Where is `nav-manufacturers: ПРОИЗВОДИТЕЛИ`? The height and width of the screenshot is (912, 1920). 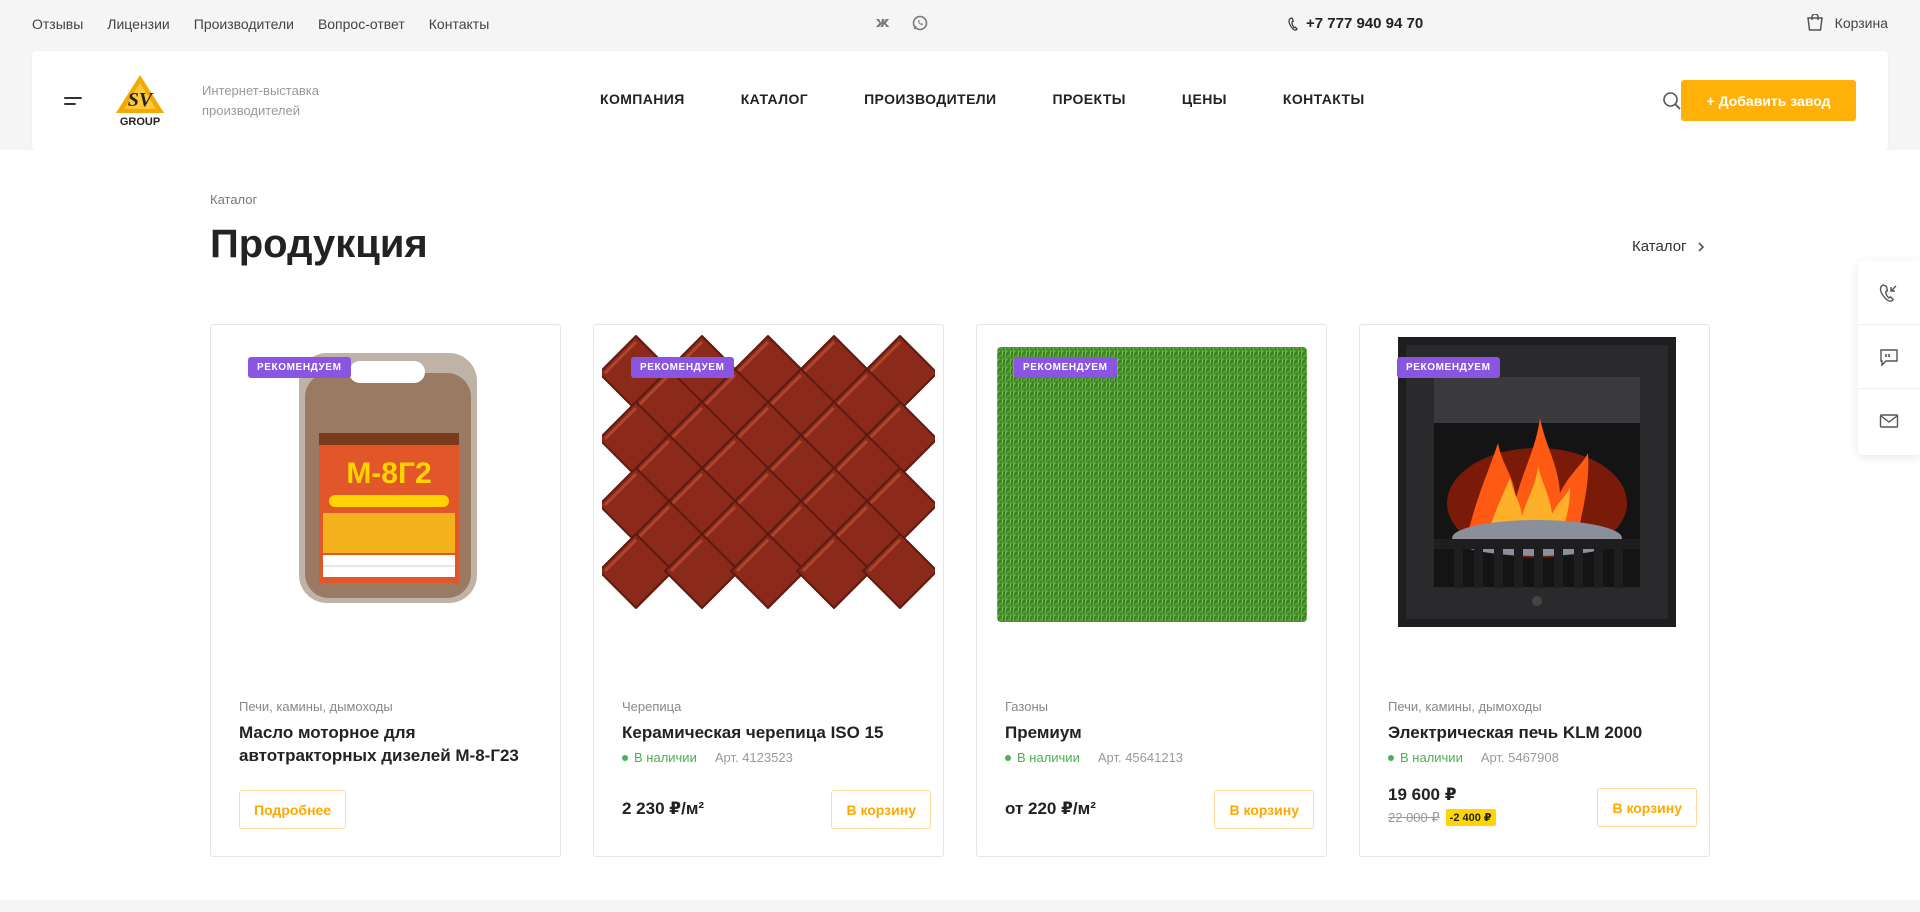 nav-manufacturers: ПРОИЗВОДИТЕЛИ is located at coordinates (930, 99).